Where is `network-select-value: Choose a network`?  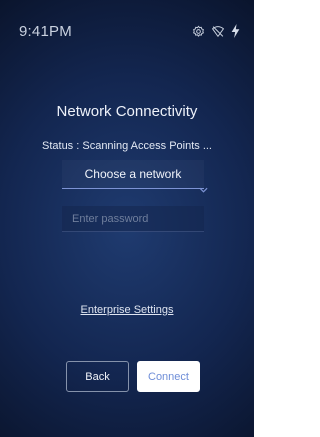 network-select-value: Choose a network is located at coordinates (133, 174).